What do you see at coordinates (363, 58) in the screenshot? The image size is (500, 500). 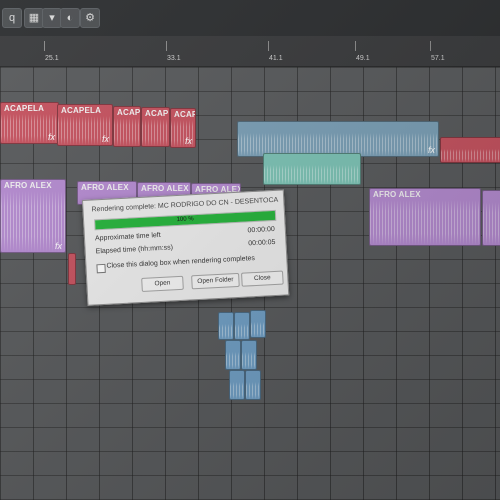 I see `ruler-label: 49.1` at bounding box center [363, 58].